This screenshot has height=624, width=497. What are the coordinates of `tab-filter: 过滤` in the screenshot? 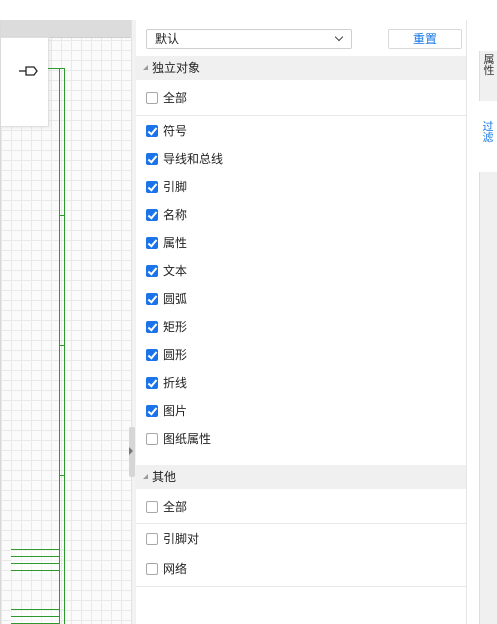 It's located at (488, 142).